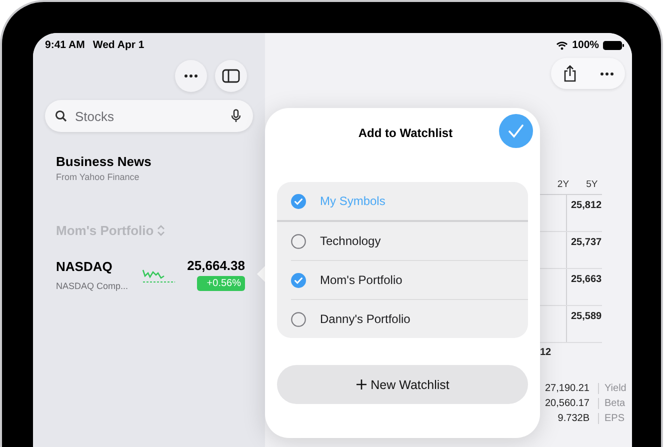 This screenshot has width=665, height=447. What do you see at coordinates (563, 184) in the screenshot?
I see `column-header: 2Y` at bounding box center [563, 184].